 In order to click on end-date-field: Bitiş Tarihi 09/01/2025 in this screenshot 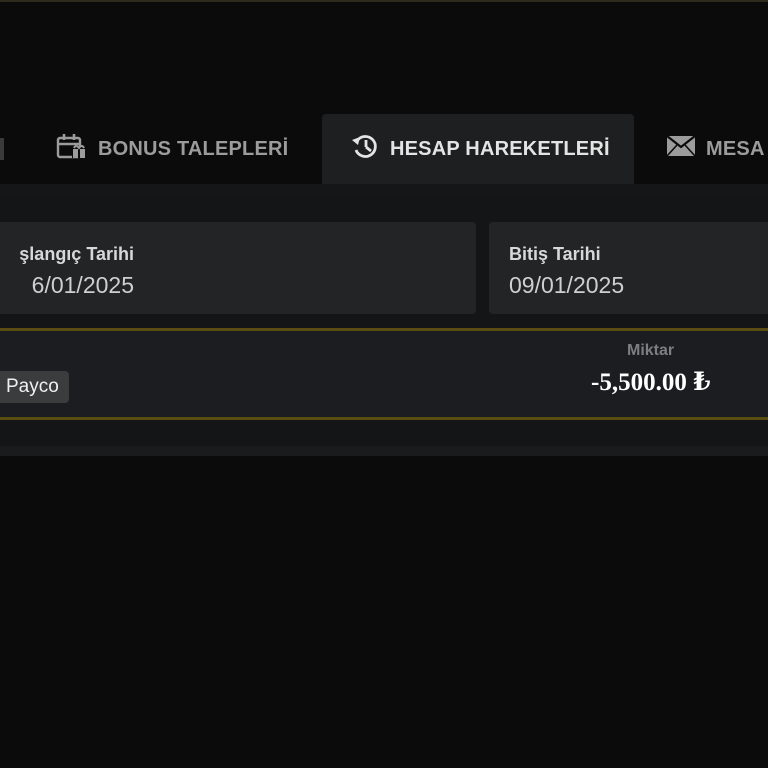, I will do `click(628, 268)`.